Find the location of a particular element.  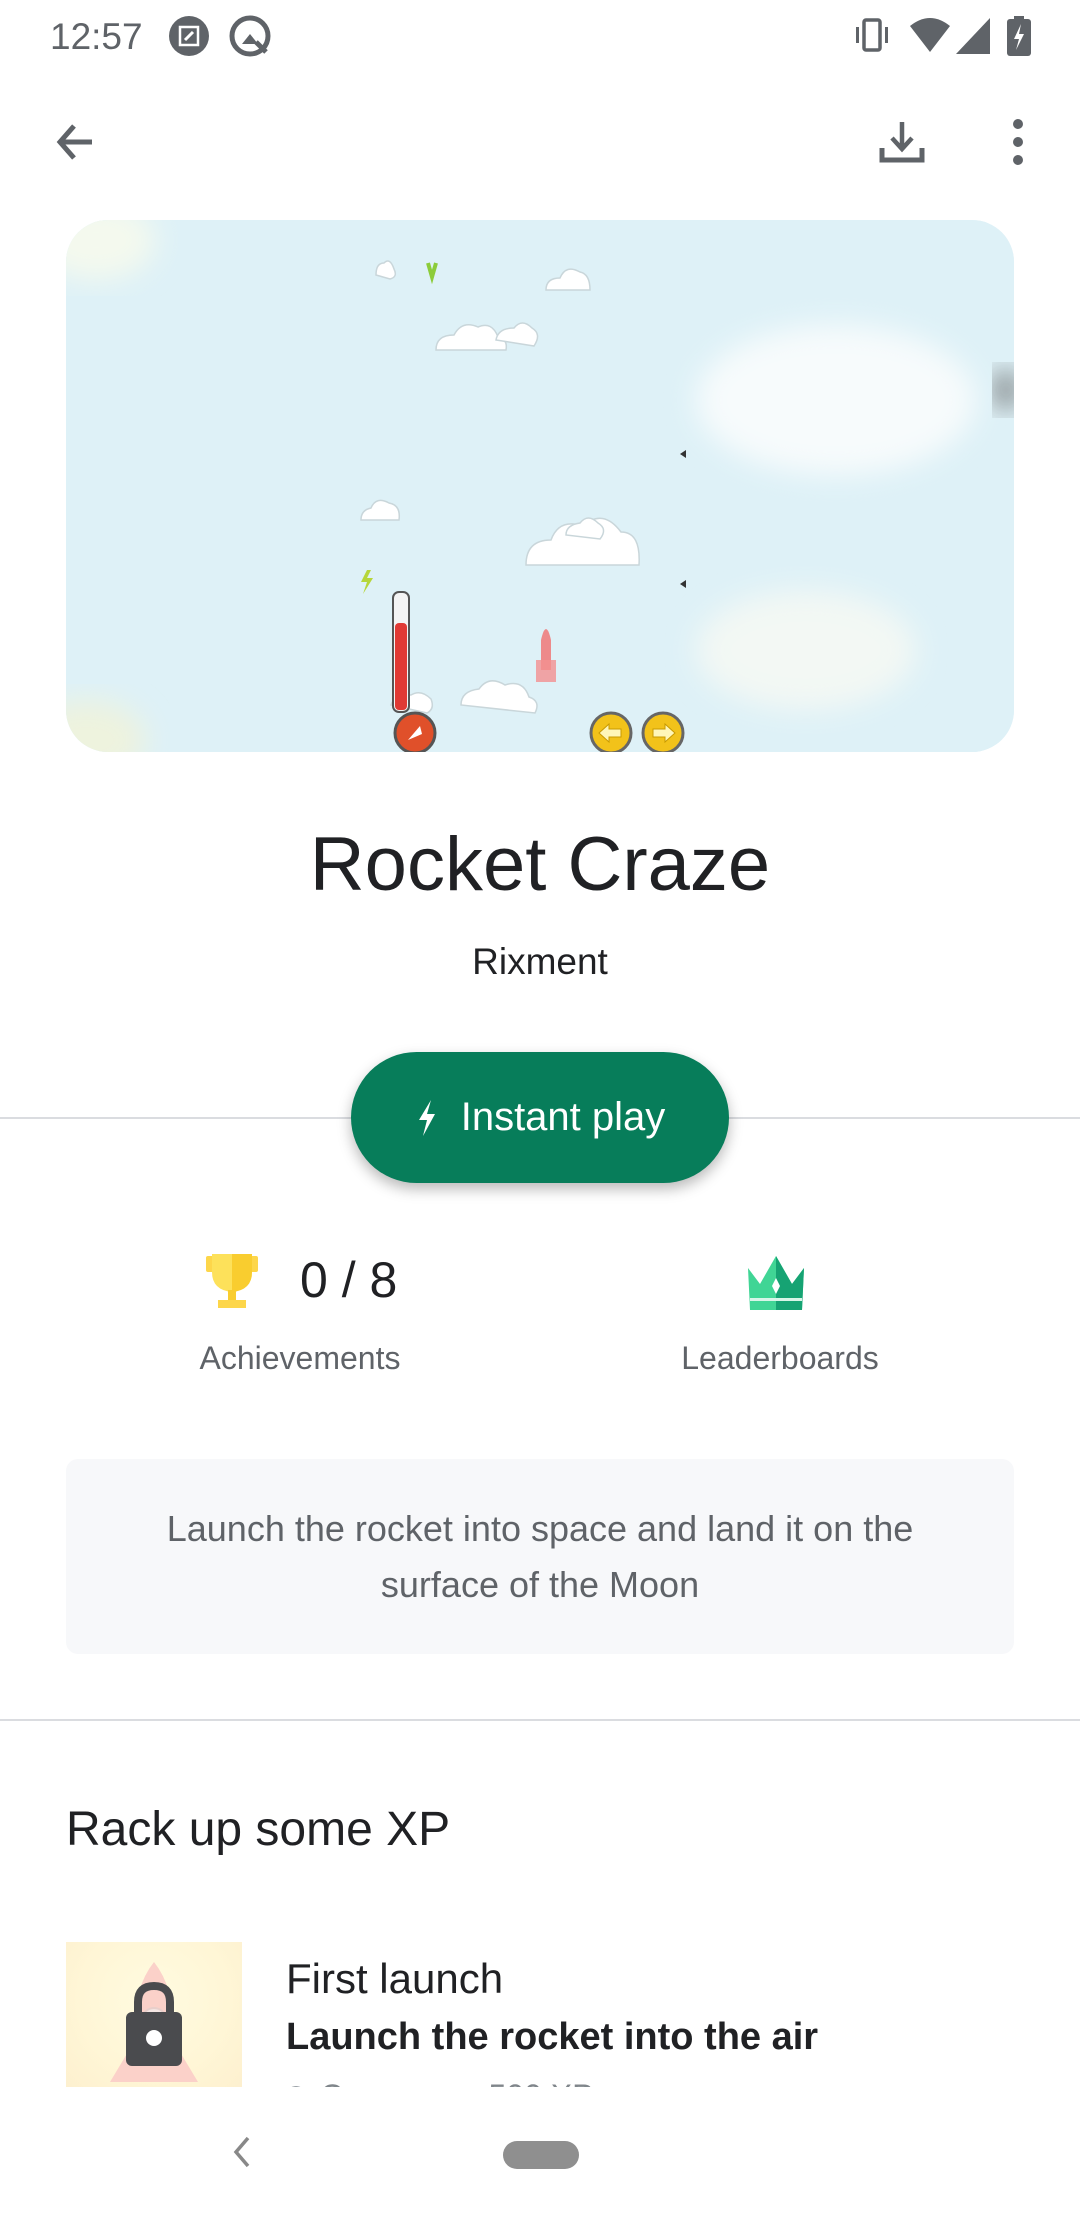

battery-charging-icon is located at coordinates (1026, 36).